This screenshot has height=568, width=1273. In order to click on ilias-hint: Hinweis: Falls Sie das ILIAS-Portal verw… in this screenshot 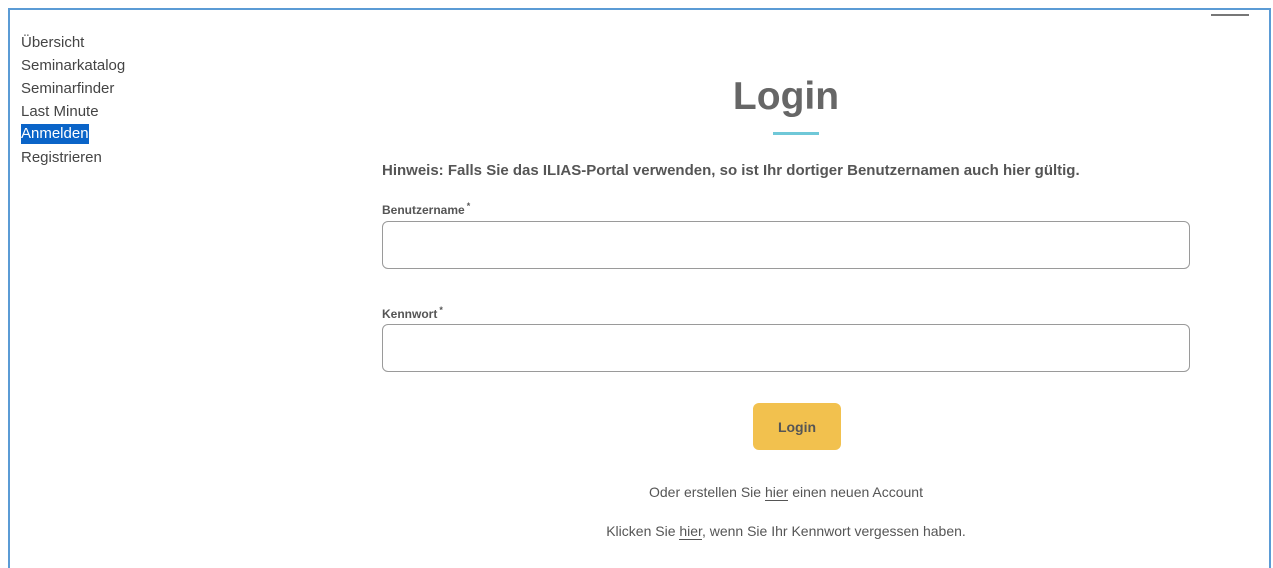, I will do `click(731, 170)`.